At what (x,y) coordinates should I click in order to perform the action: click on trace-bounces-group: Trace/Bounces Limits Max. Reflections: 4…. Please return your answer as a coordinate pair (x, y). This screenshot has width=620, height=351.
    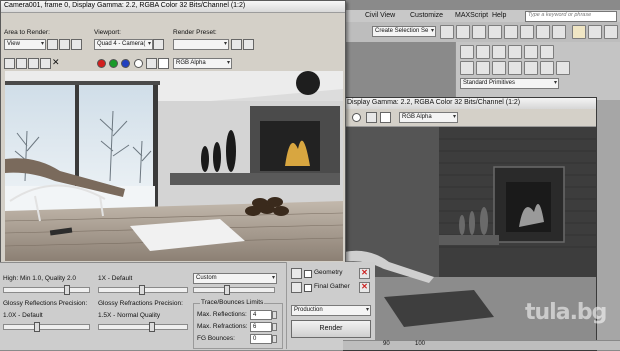
    Looking at the image, I should click on (238, 324).